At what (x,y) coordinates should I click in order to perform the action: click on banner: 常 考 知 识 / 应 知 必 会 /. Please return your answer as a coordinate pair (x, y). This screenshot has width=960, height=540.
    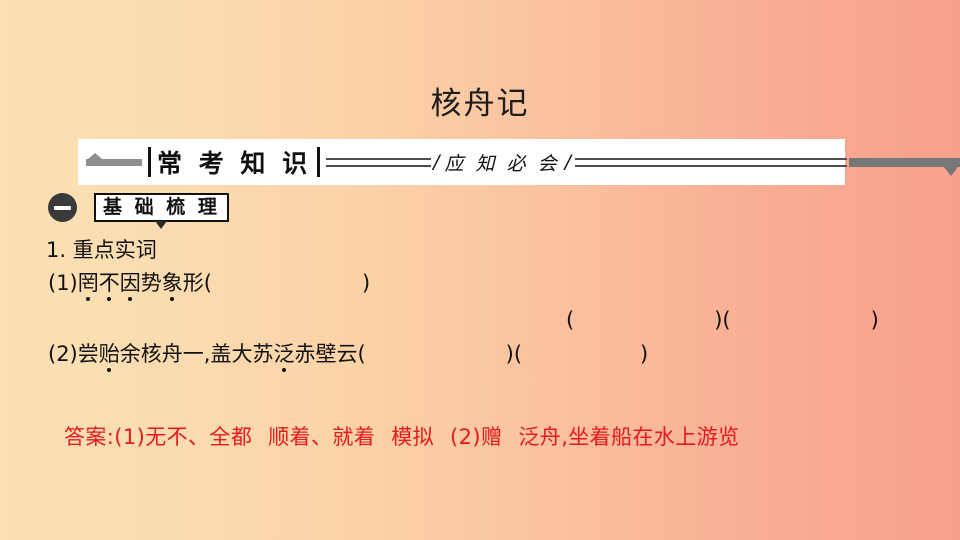
    Looking at the image, I should click on (519, 162).